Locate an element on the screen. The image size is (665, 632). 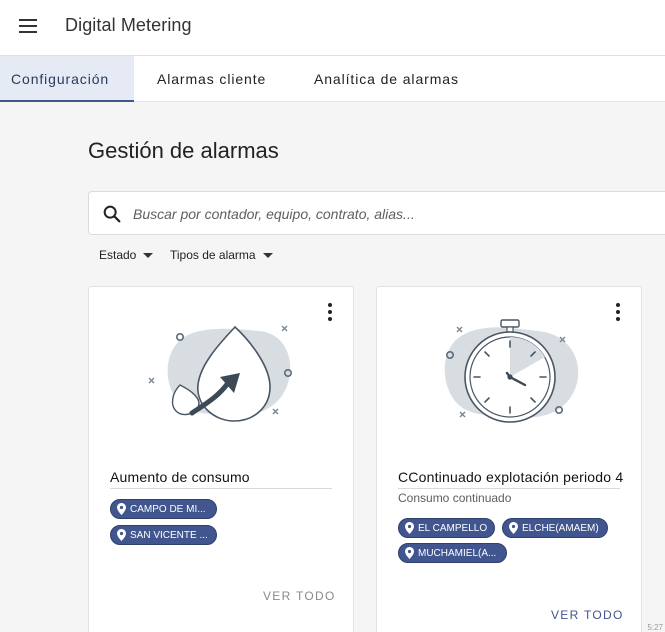
corner-text: 5:27 is located at coordinates (655, 627).